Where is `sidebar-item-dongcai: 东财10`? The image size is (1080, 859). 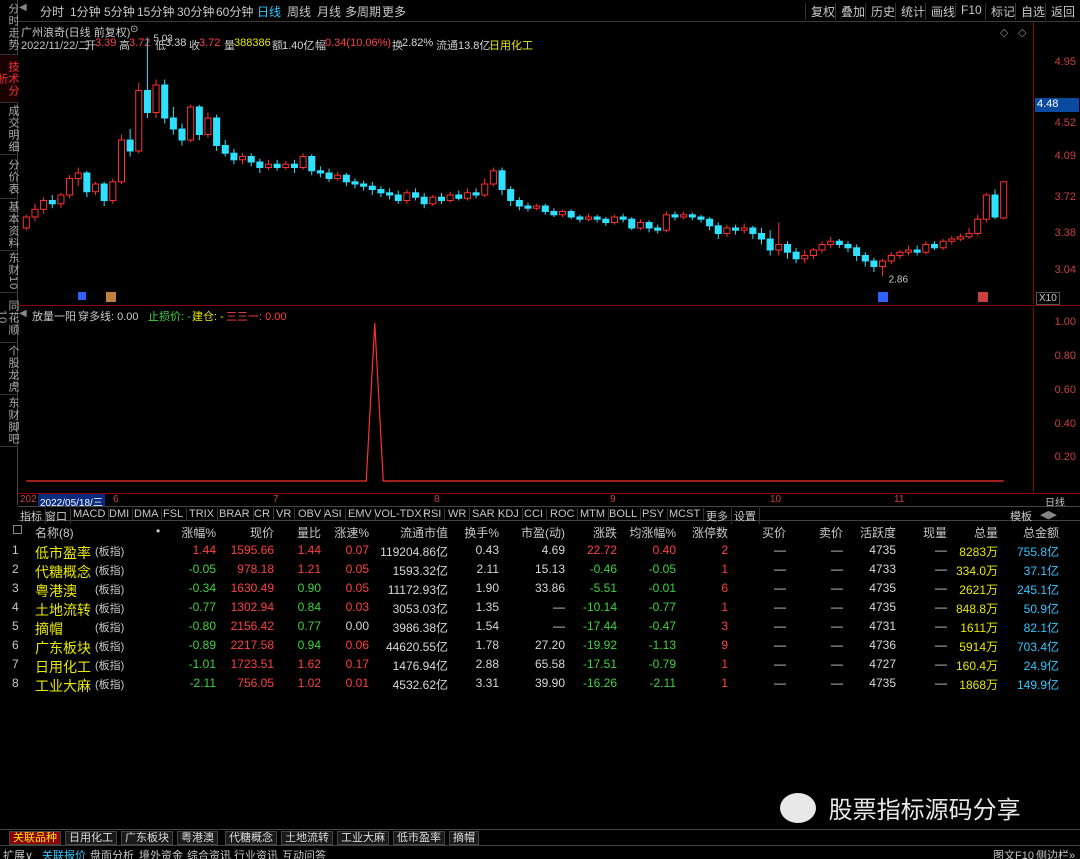 sidebar-item-dongcai: 东财10 is located at coordinates (9, 272).